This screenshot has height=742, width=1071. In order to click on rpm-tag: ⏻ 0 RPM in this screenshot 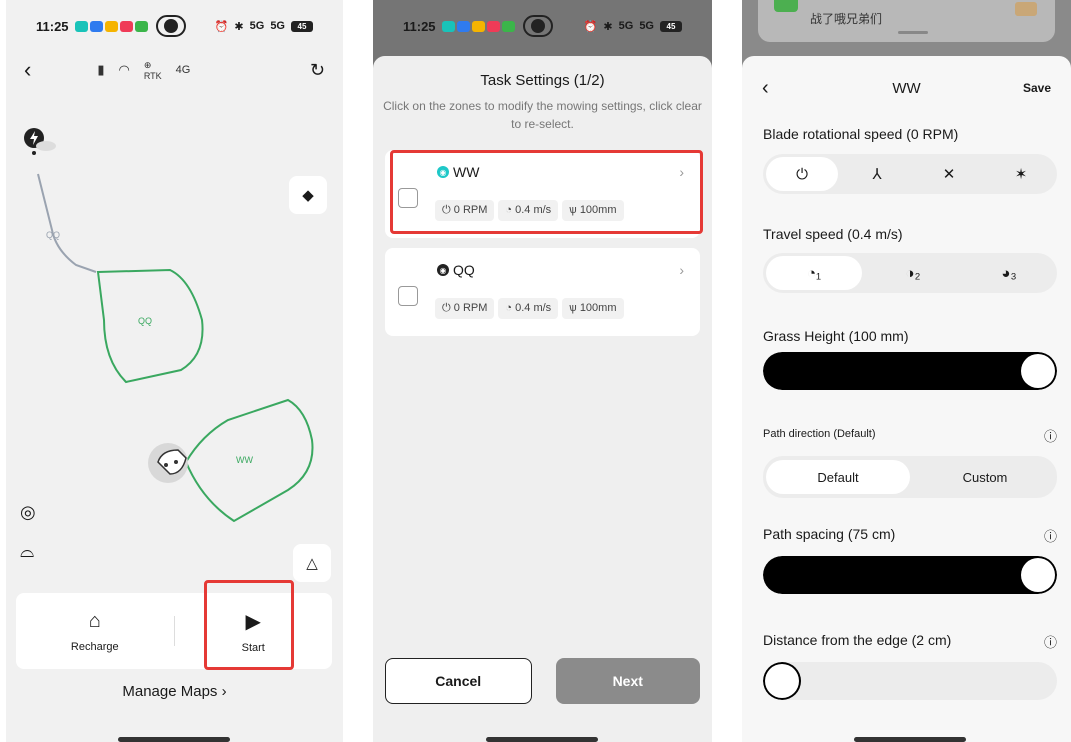, I will do `click(465, 308)`.